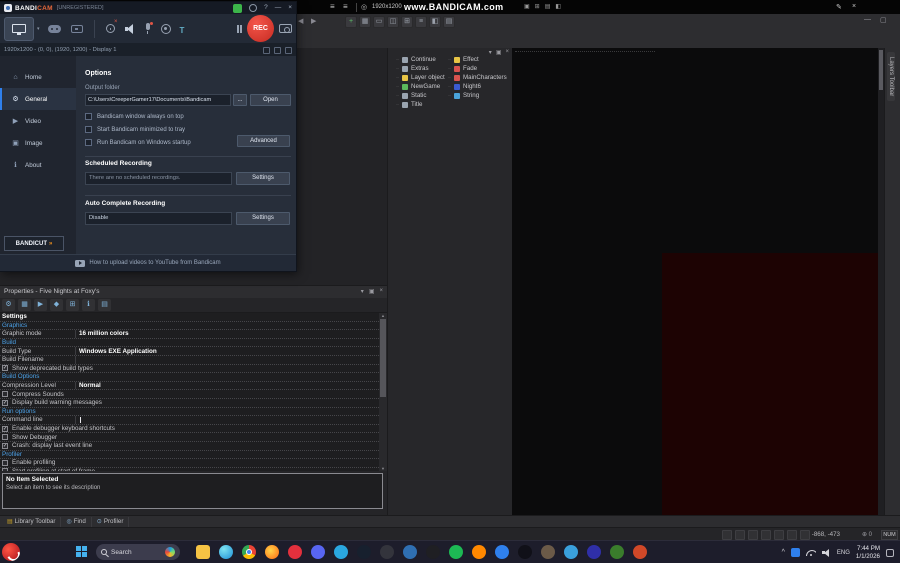  What do you see at coordinates (111, 521) in the screenshot?
I see `tab-profiler: ⊙ Profiler` at bounding box center [111, 521].